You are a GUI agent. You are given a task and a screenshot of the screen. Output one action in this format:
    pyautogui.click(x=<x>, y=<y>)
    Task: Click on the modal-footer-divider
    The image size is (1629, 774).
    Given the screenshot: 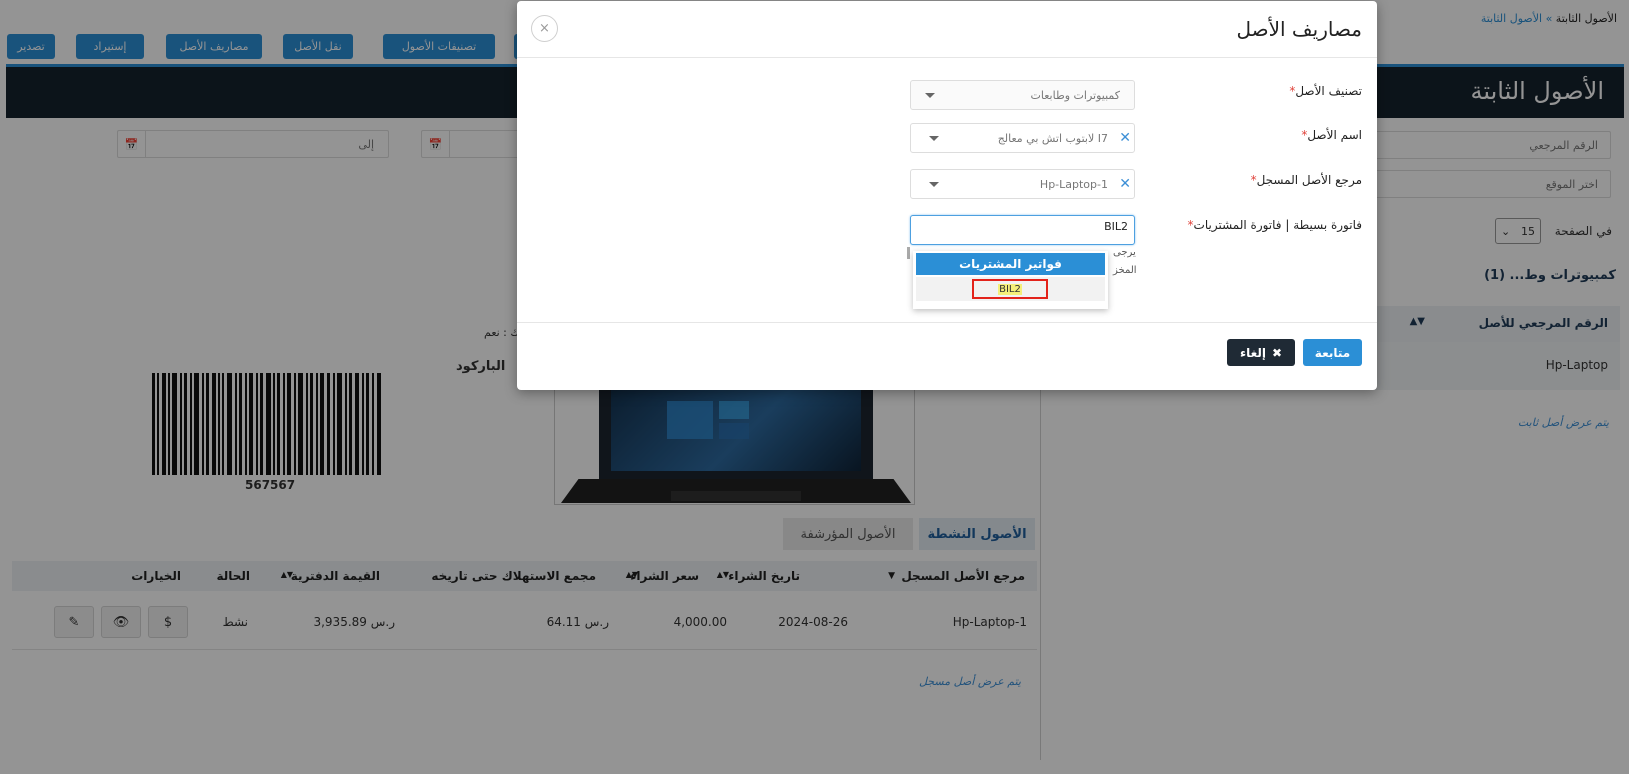 What is the action you would take?
    pyautogui.click(x=947, y=322)
    